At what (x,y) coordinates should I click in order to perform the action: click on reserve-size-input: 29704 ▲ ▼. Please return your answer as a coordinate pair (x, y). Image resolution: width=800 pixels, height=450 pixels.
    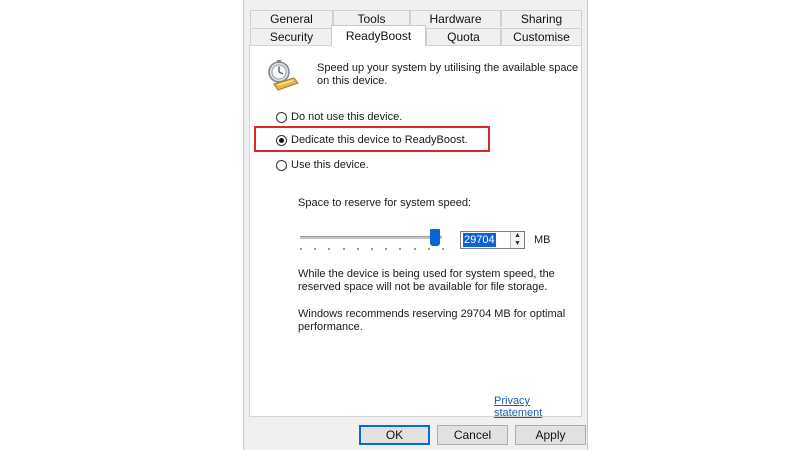
    Looking at the image, I should click on (492, 240).